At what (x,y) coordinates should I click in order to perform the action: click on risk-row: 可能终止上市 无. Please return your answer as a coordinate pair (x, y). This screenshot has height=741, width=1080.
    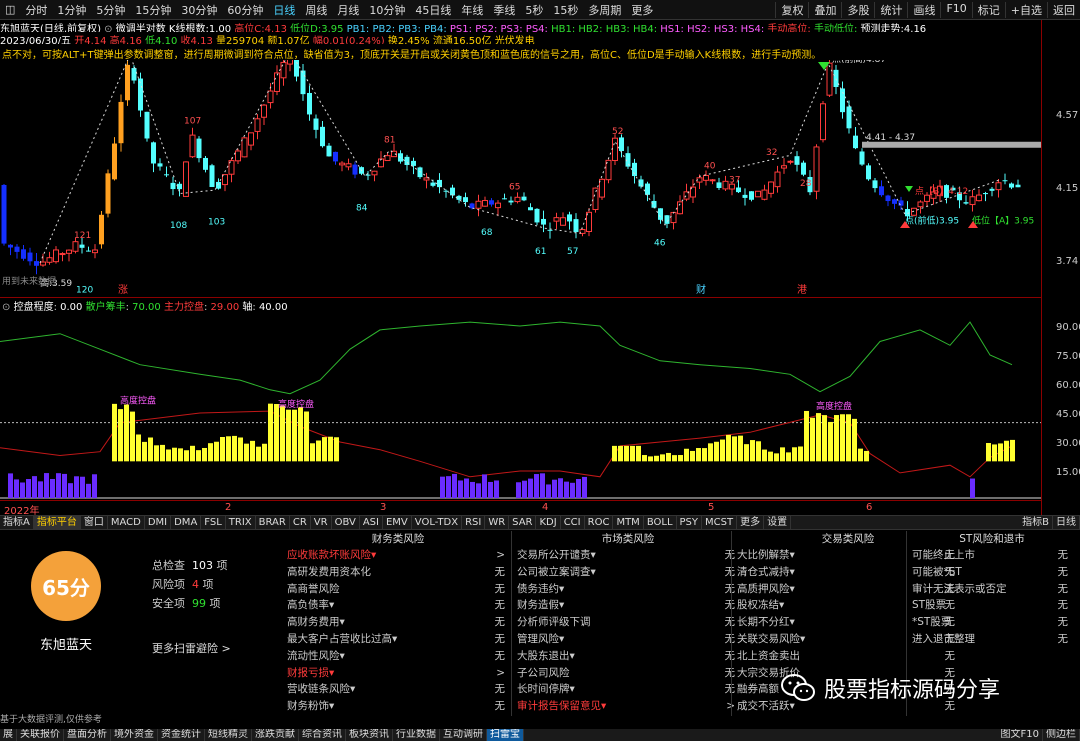
    Looking at the image, I should click on (992, 555).